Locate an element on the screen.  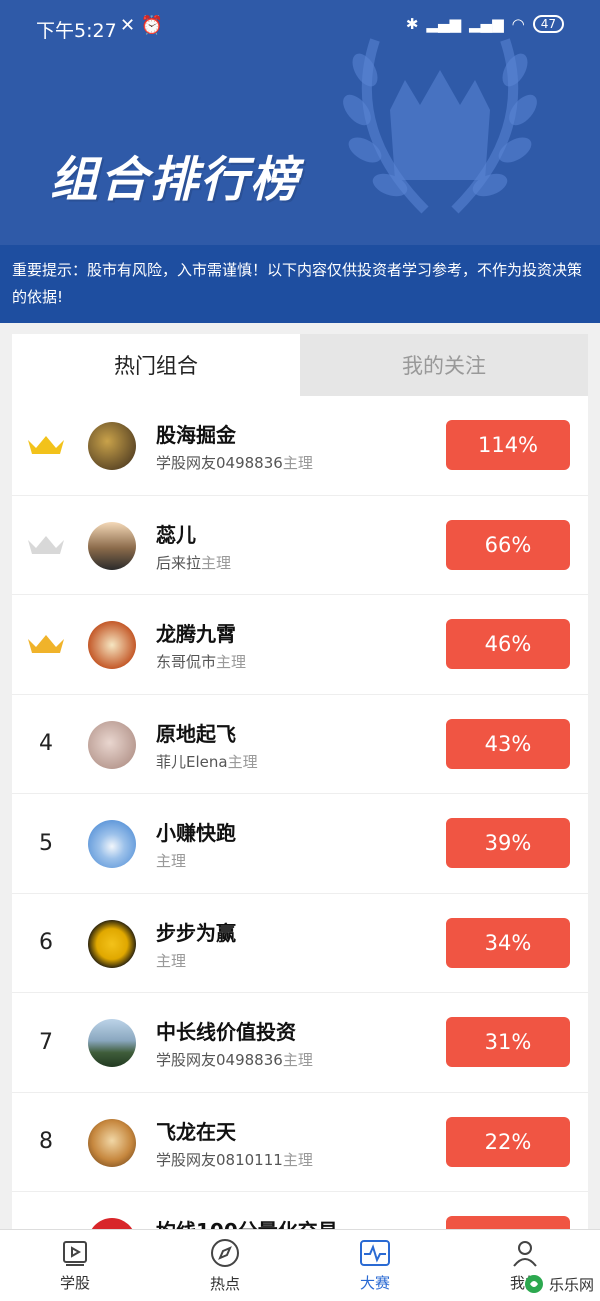
page-title: 组合排行榜 is located at coordinates (175, 180).